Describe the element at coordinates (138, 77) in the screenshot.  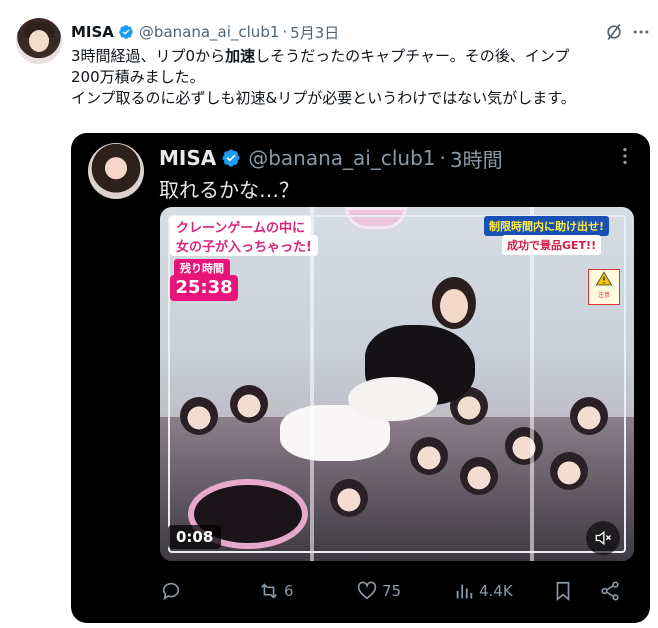
I see `tweet-text-line-2: 200万積みました。` at that location.